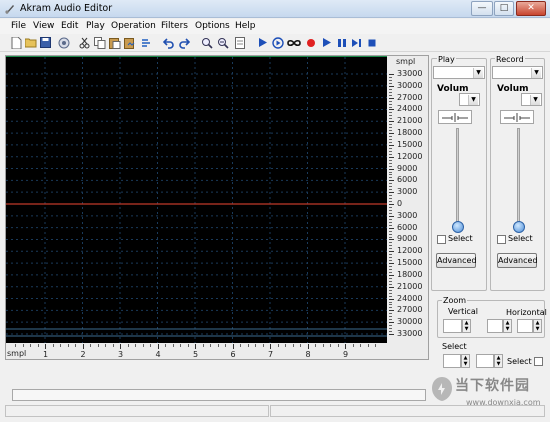 The height and width of the screenshot is (422, 550). What do you see at coordinates (45, 42) in the screenshot?
I see `save-icon` at bounding box center [45, 42].